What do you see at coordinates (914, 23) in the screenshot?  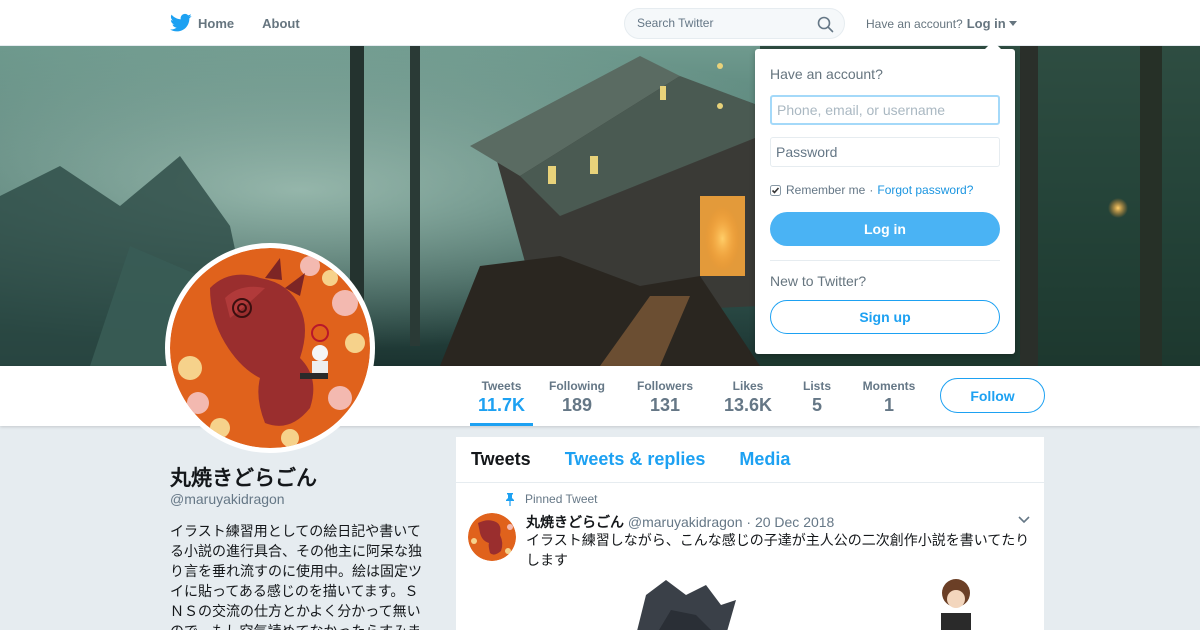 I see `account-prompt: Have an account?` at bounding box center [914, 23].